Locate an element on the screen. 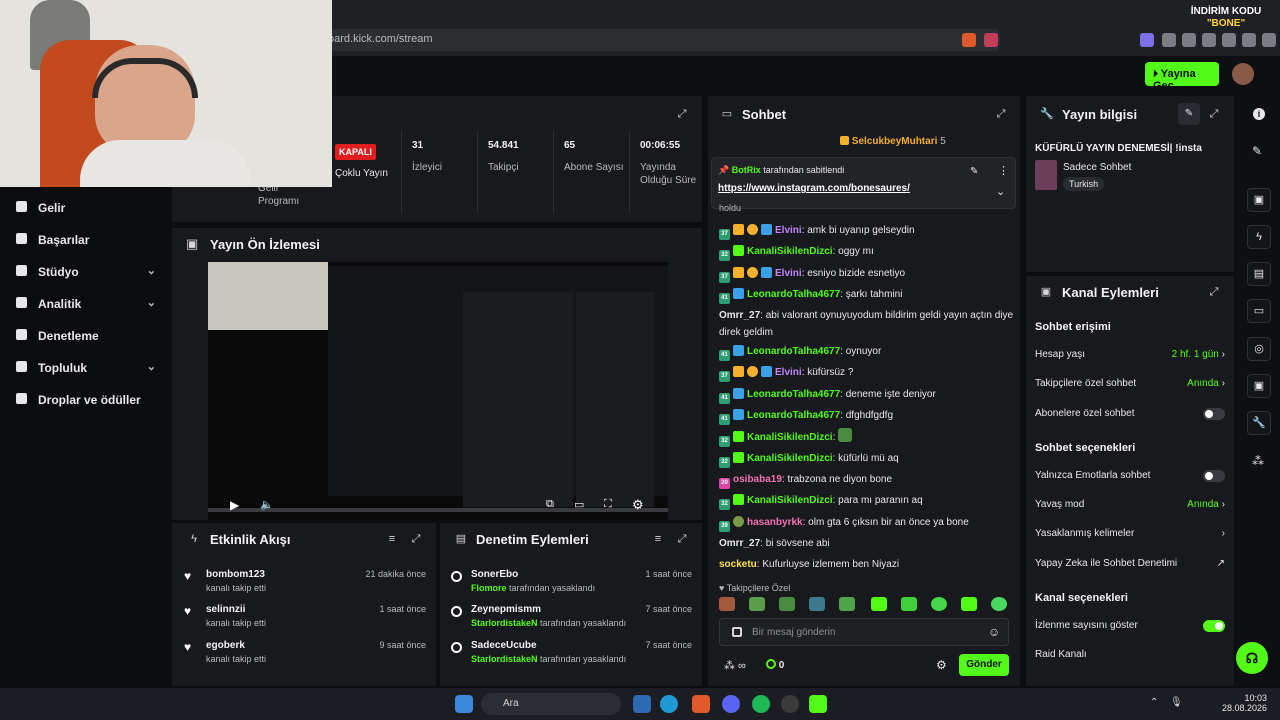 The width and height of the screenshot is (1280, 720). taskview-icon is located at coordinates (642, 704).